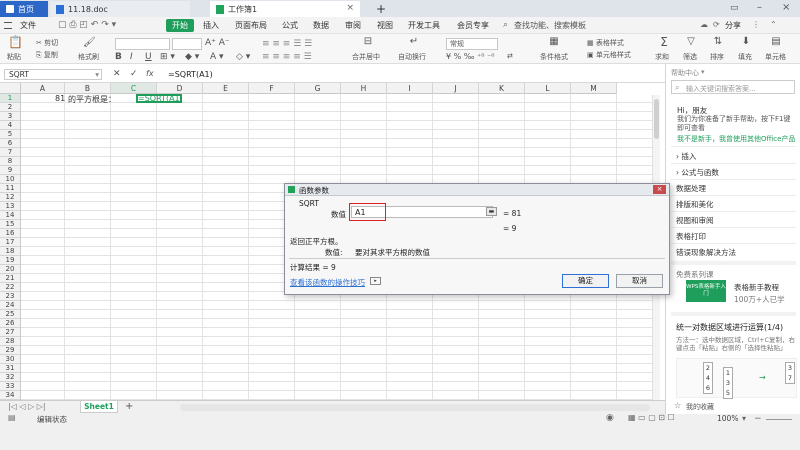 This screenshot has height=450, width=800. Describe the element at coordinates (727, 418) in the screenshot. I see `zoom-level: 100%` at that location.